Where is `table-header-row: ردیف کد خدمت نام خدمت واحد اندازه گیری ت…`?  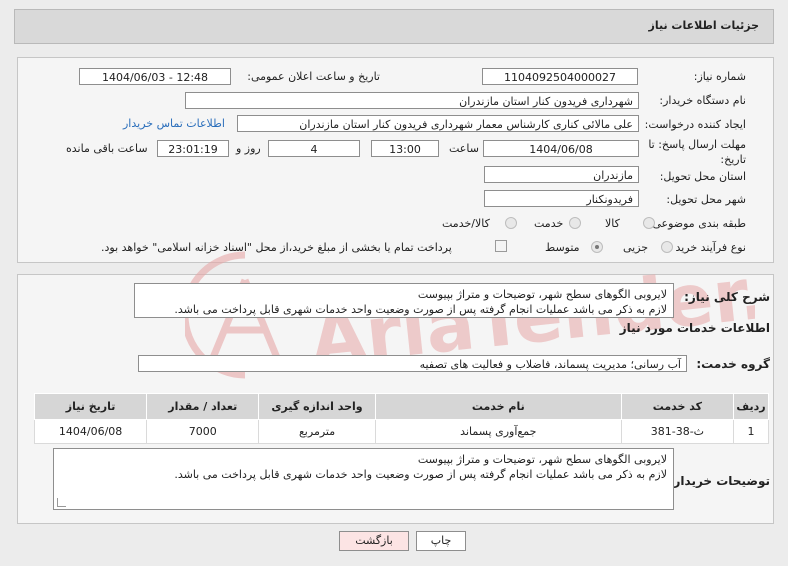
table-header-row: ردیف کد خدمت نام خدمت واحد اندازه گیری ت… is located at coordinates (401, 406).